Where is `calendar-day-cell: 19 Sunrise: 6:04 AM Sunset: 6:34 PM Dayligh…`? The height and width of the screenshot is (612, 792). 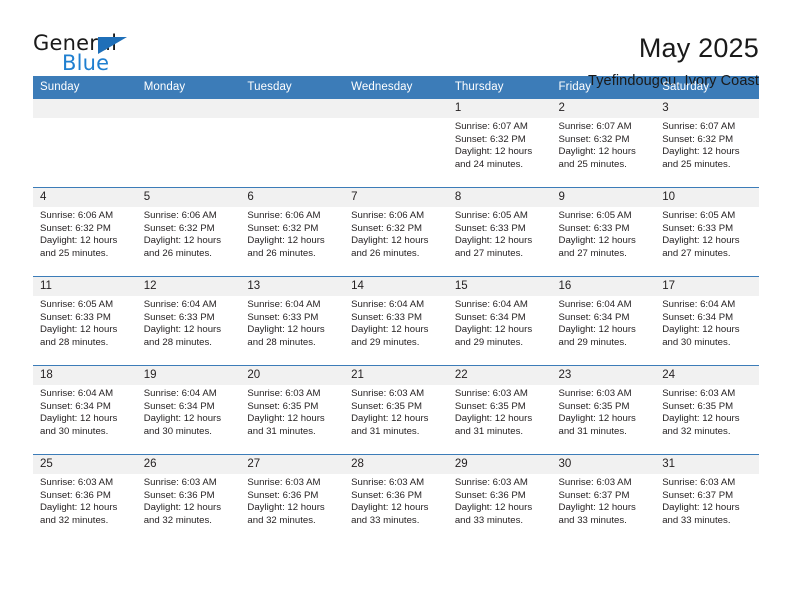 calendar-day-cell: 19 Sunrise: 6:04 AM Sunset: 6:34 PM Dayligh… is located at coordinates (188, 410).